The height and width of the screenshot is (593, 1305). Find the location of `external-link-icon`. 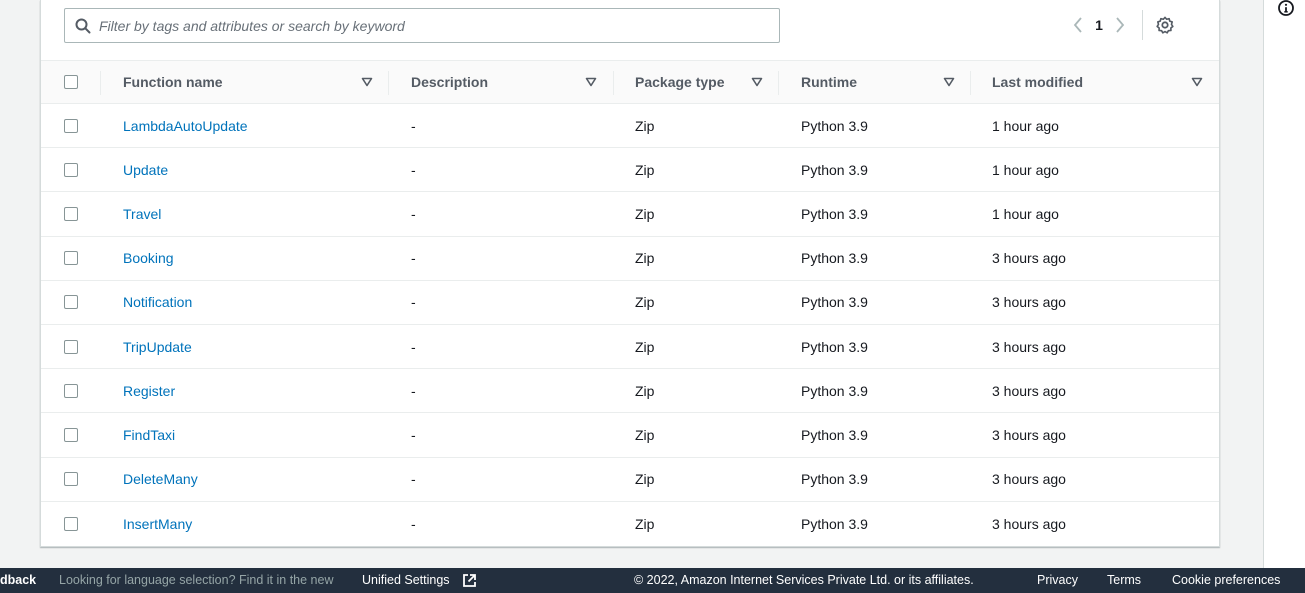

external-link-icon is located at coordinates (469, 580).